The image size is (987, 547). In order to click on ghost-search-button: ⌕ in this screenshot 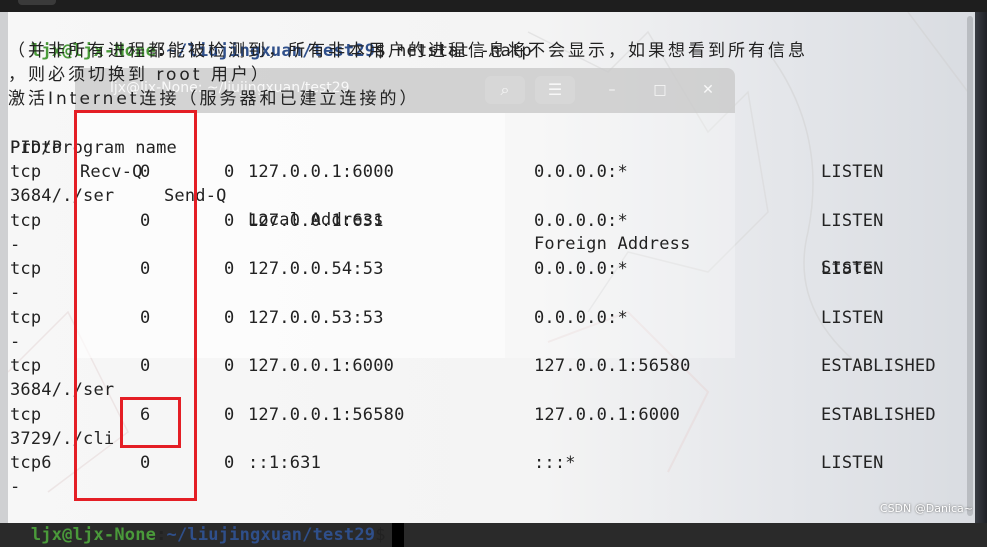, I will do `click(505, 90)`.